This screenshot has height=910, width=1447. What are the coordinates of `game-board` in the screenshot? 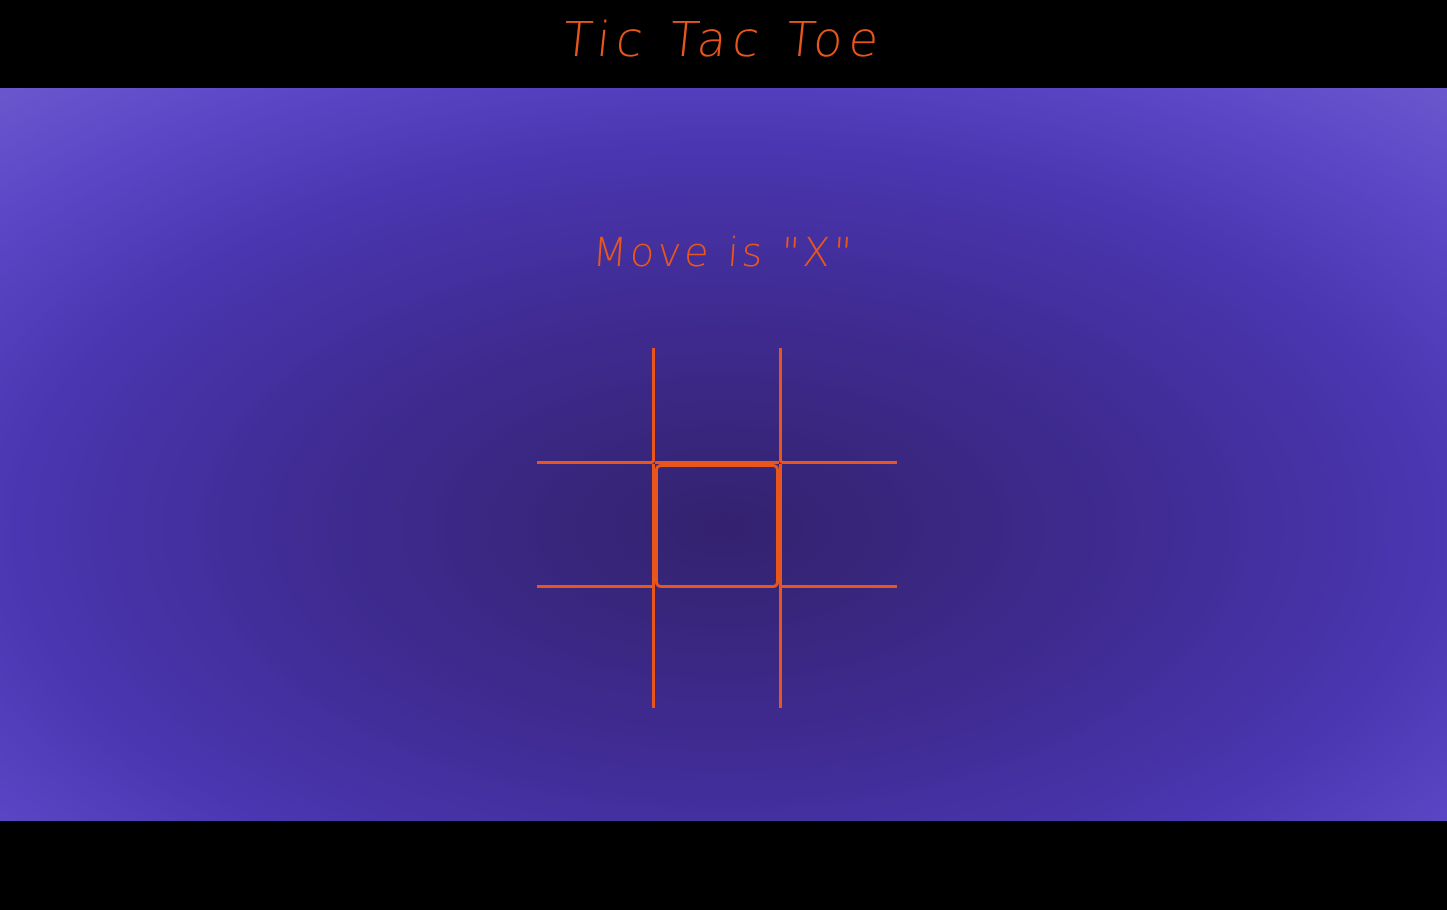 It's located at (717, 528).